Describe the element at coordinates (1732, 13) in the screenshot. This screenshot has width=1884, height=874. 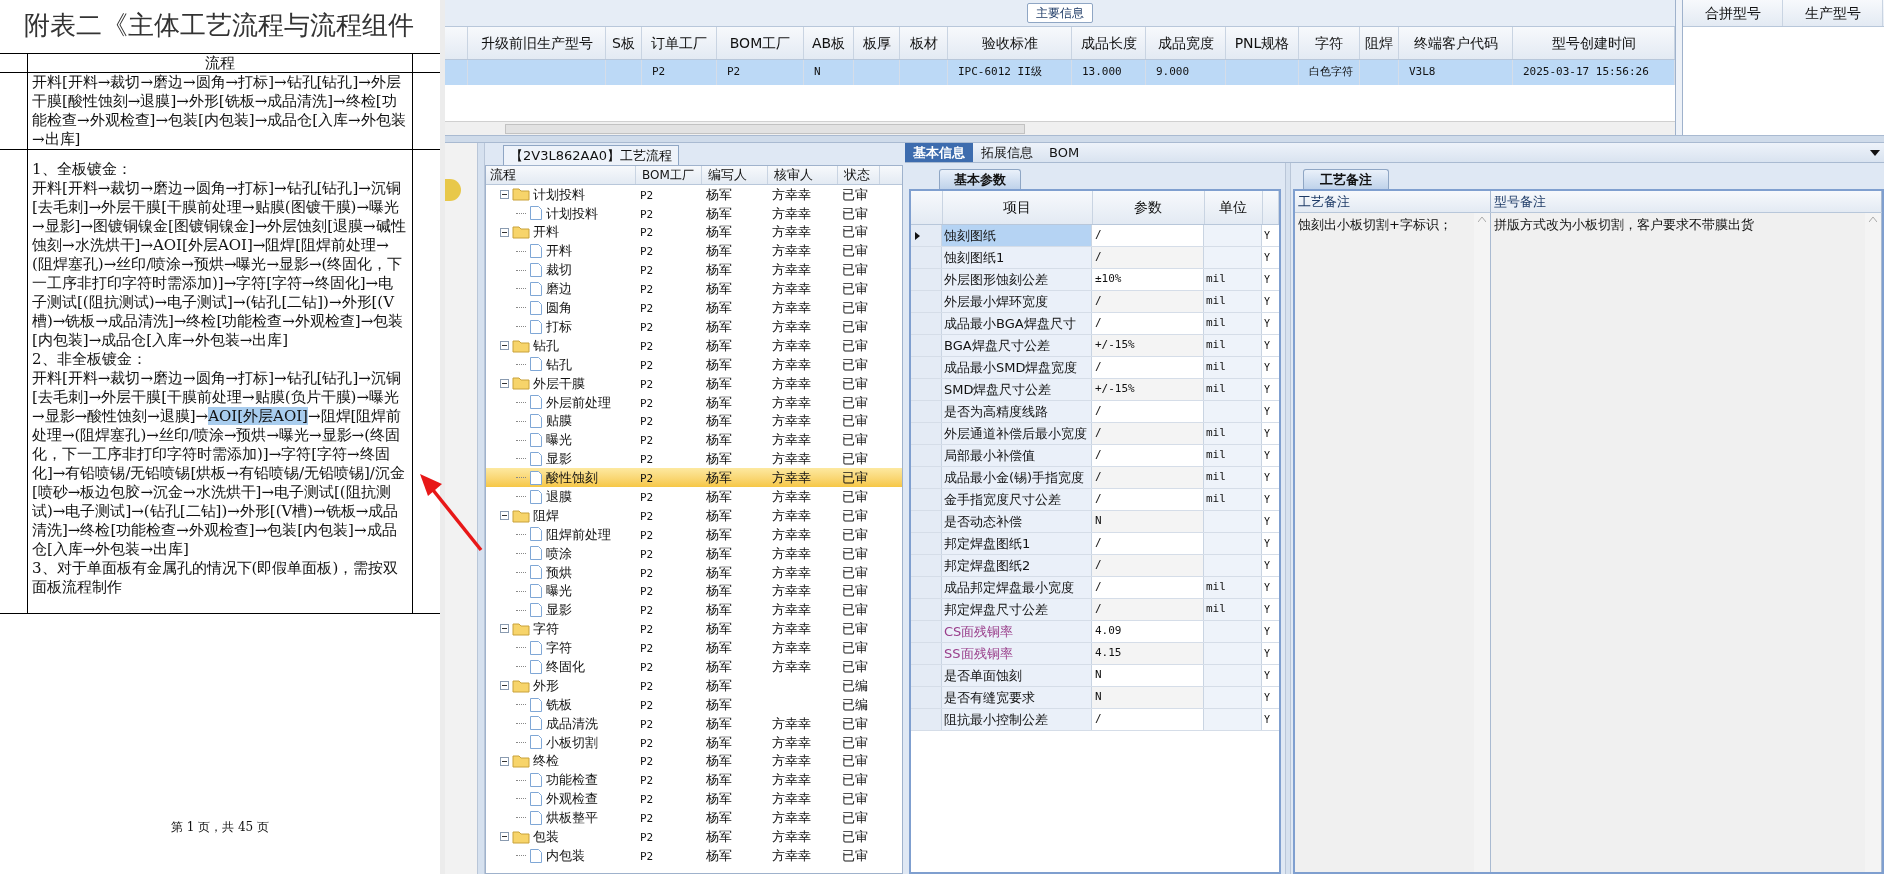
I see `column-header: 合拼型号` at that location.